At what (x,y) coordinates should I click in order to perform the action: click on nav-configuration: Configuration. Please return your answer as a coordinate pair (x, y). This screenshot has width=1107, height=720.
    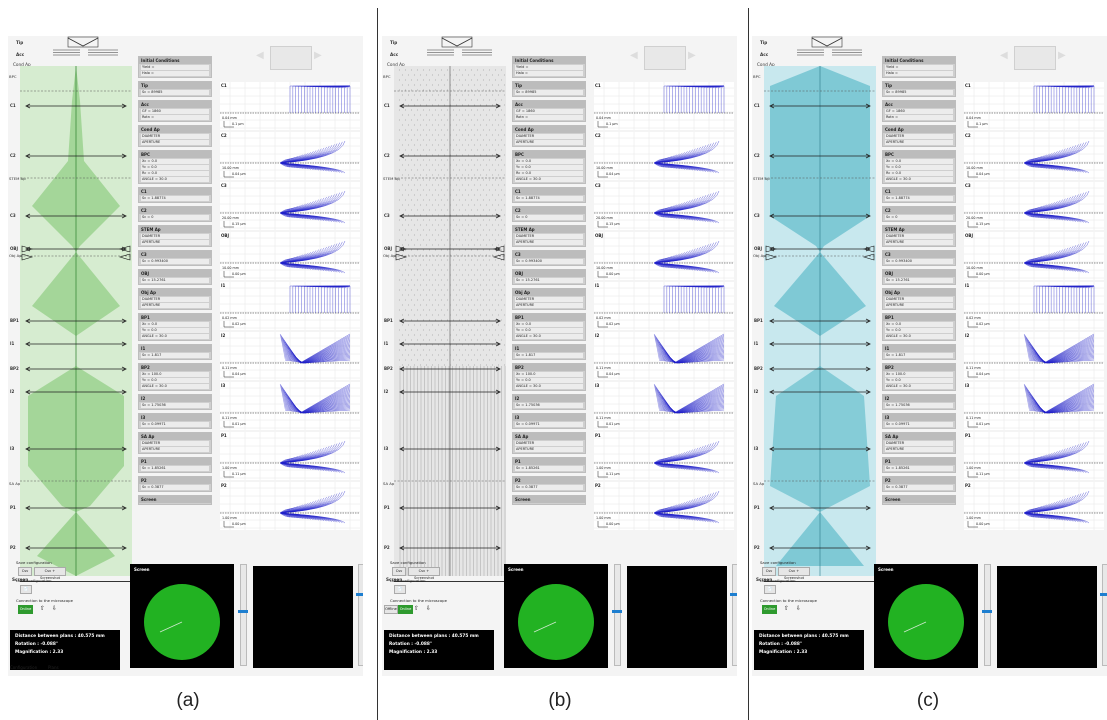
    Looking at the image, I should click on (23, 667).